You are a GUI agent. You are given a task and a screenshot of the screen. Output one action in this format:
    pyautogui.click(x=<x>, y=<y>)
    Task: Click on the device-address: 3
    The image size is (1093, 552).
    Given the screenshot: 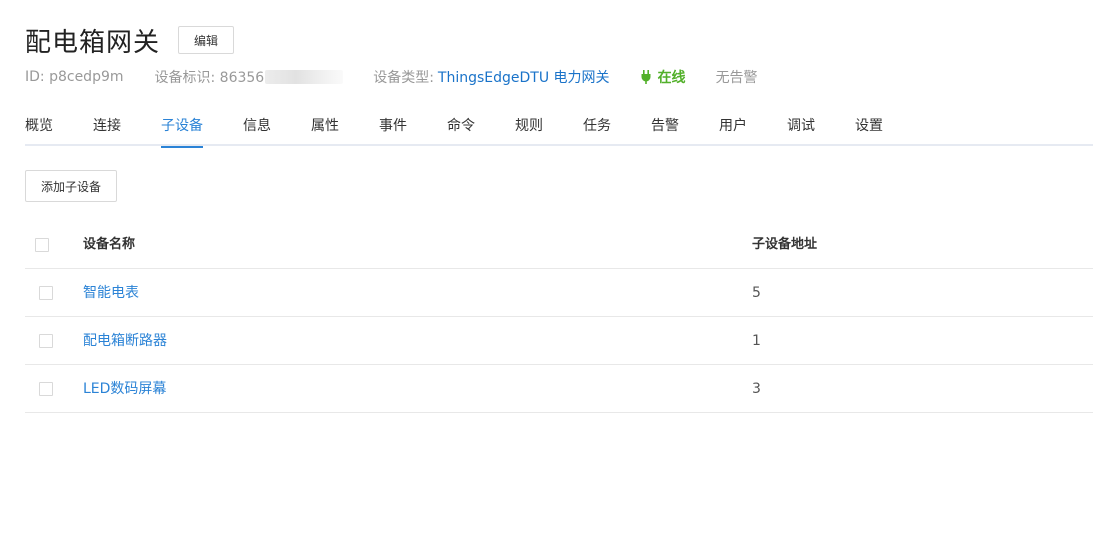 What is the action you would take?
    pyautogui.click(x=756, y=389)
    